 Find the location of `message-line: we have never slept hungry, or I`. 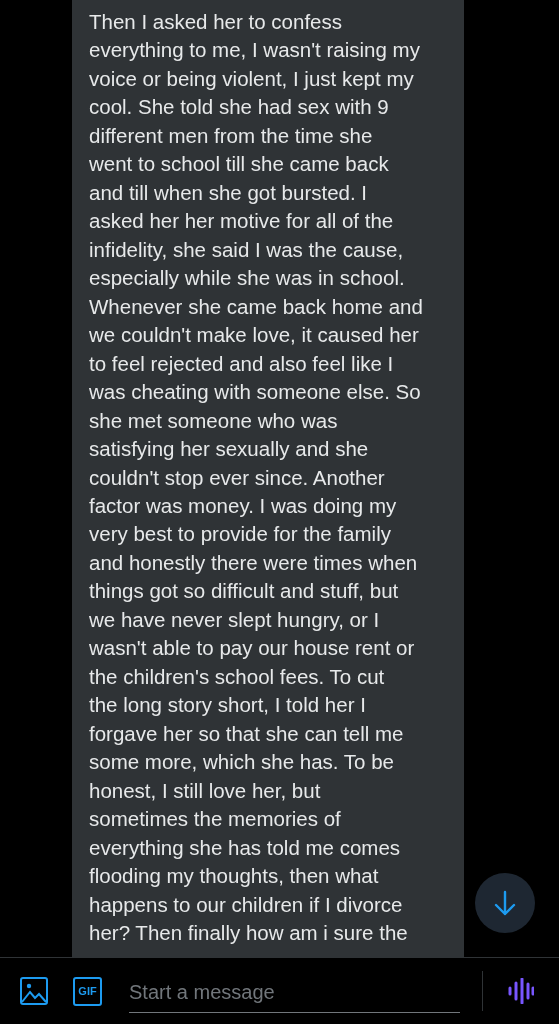

message-line: we have never slept hungry, or I is located at coordinates (234, 619).